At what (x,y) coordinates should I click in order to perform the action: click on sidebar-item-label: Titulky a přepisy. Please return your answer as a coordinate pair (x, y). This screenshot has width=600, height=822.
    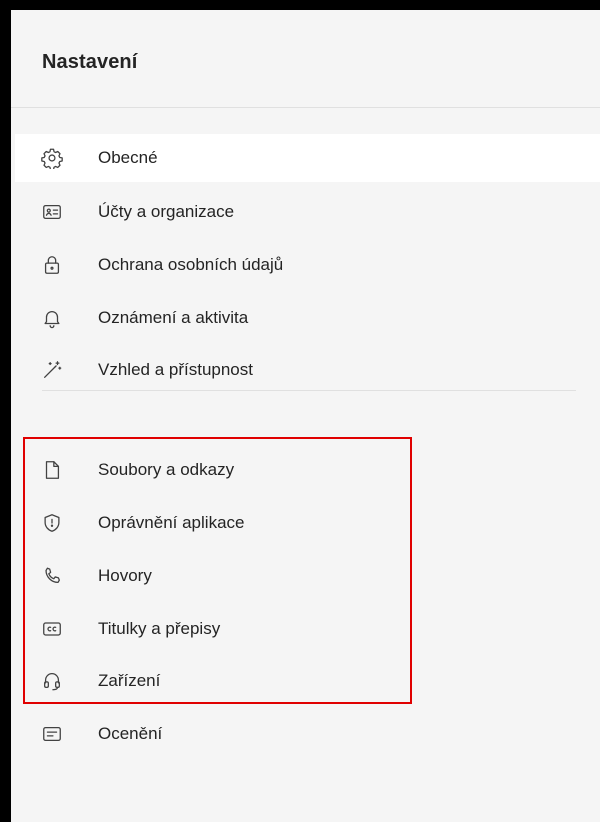
    Looking at the image, I should click on (159, 628).